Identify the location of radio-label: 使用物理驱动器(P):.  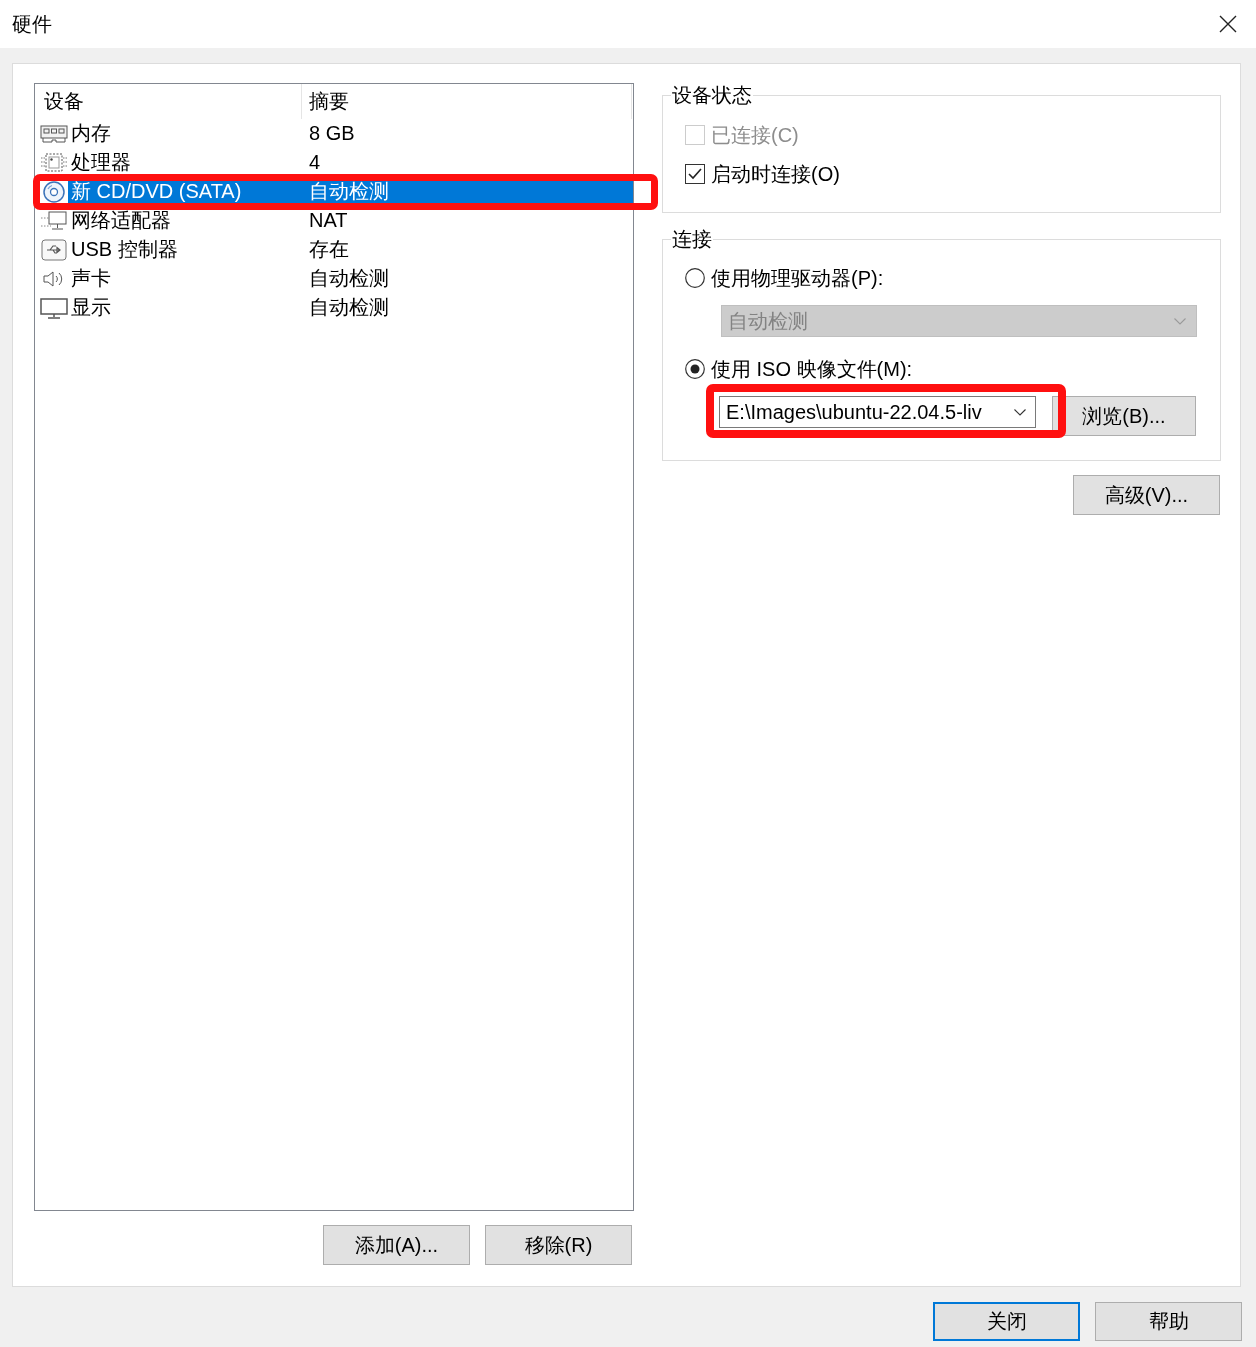
(797, 278).